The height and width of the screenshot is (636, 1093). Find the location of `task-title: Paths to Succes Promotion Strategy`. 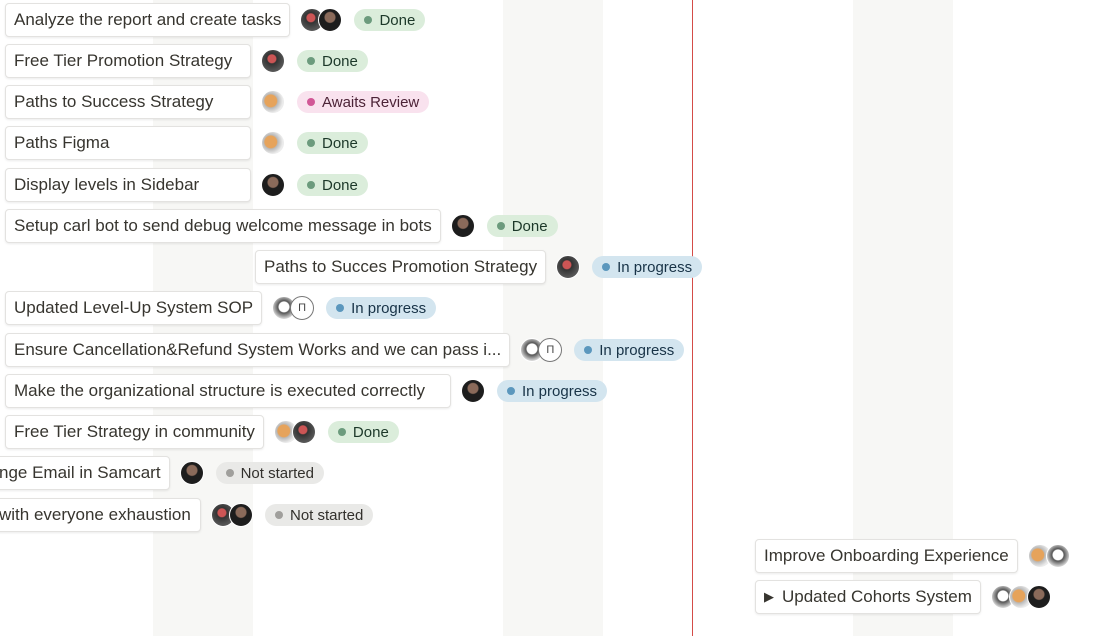

task-title: Paths to Succes Promotion Strategy is located at coordinates (401, 266).